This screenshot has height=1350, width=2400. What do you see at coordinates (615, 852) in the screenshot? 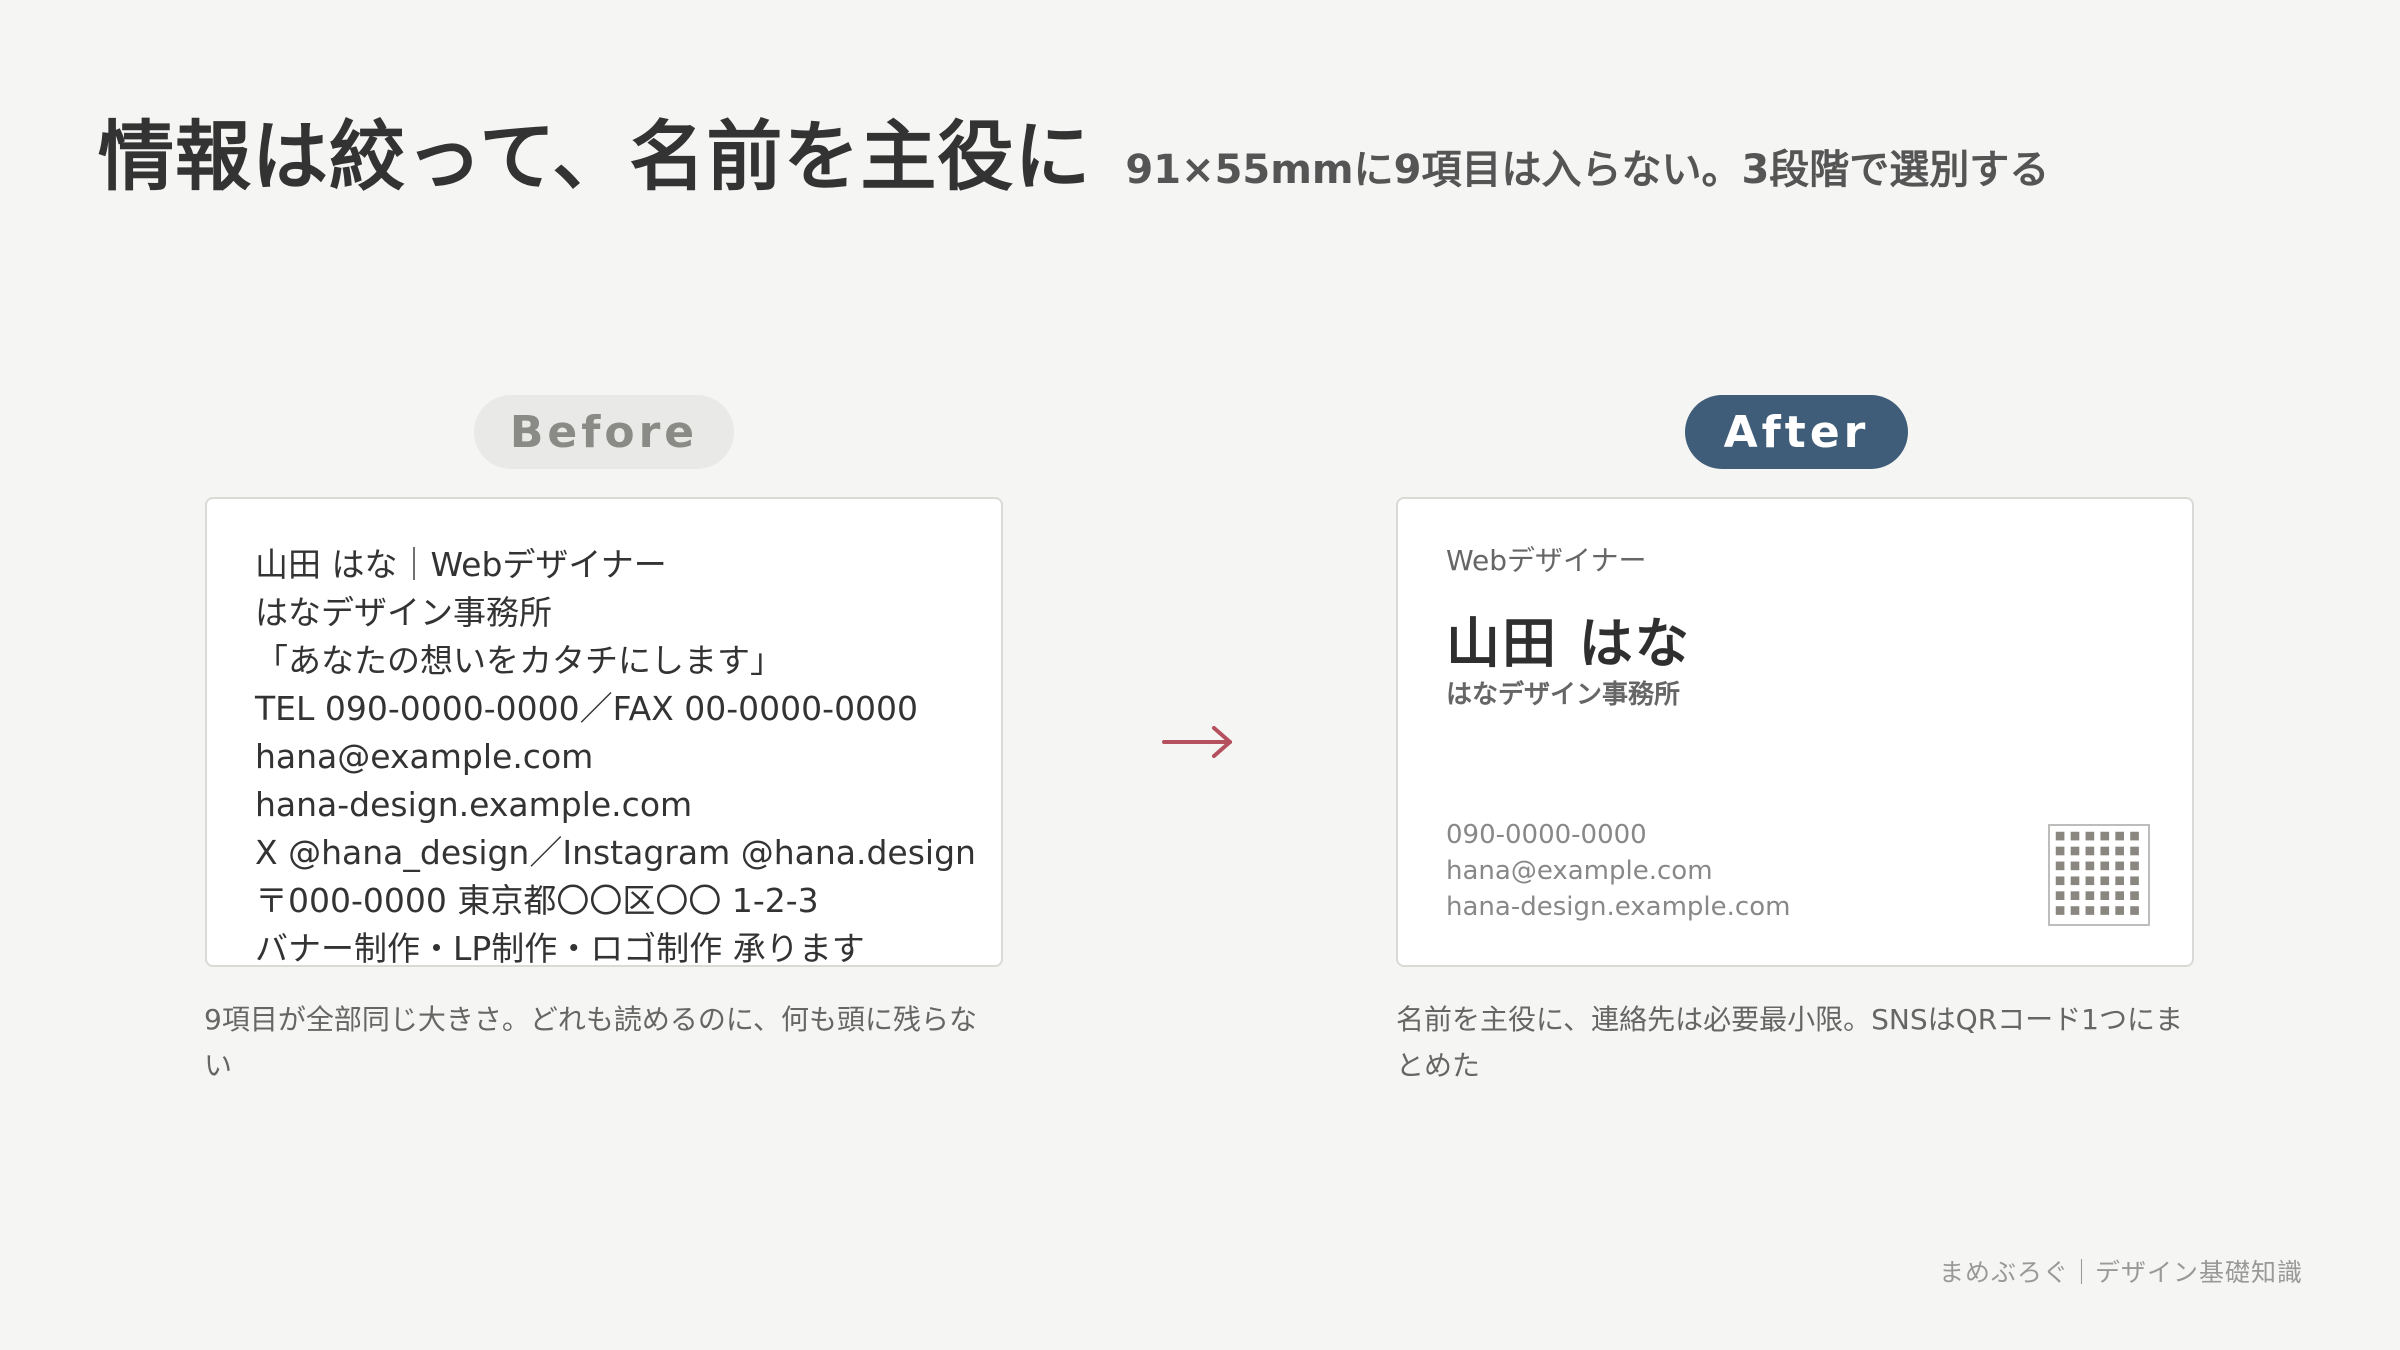
I see `before-line-sns: X @hana_design／Instagram @hana.design` at bounding box center [615, 852].